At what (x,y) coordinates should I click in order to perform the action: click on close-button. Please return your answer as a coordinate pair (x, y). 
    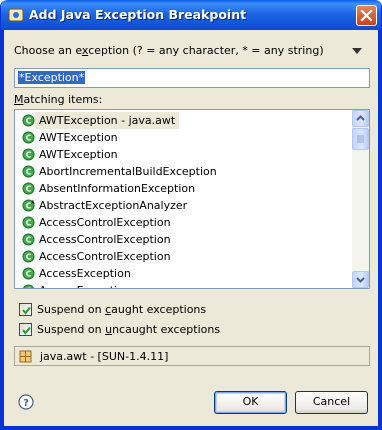
    Looking at the image, I should click on (366, 15).